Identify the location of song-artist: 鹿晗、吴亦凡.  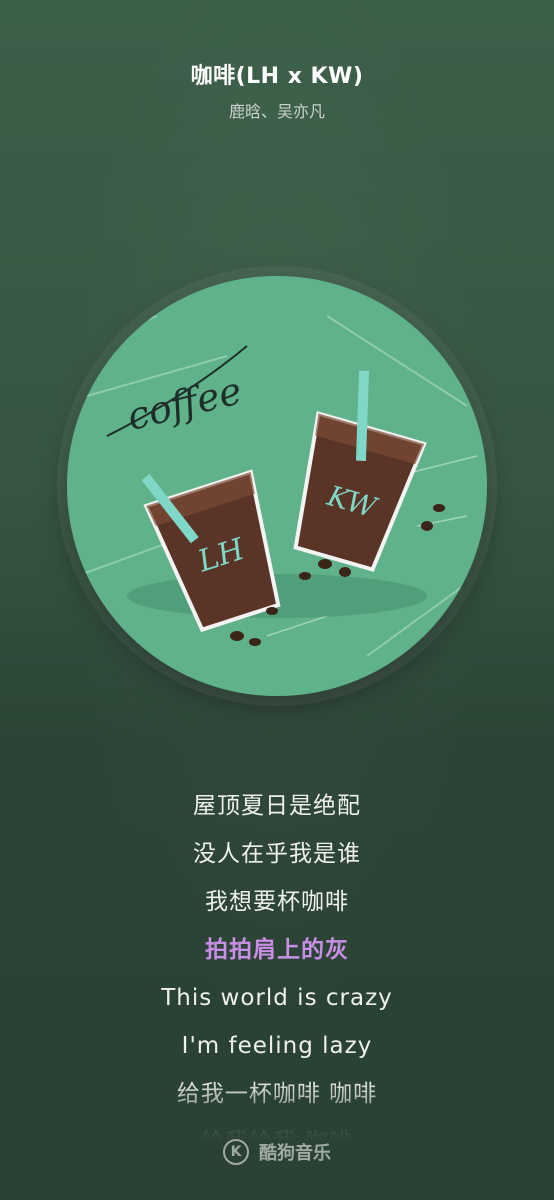
(277, 110).